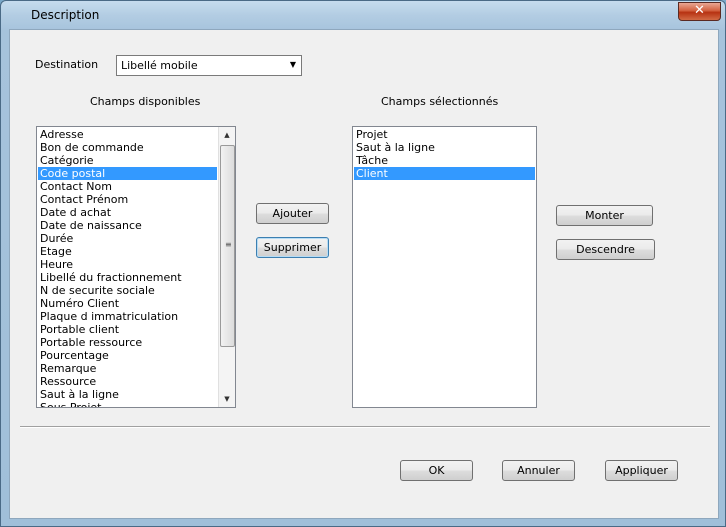 The width and height of the screenshot is (726, 527). What do you see at coordinates (127, 264) in the screenshot?
I see `list-item: Heure` at bounding box center [127, 264].